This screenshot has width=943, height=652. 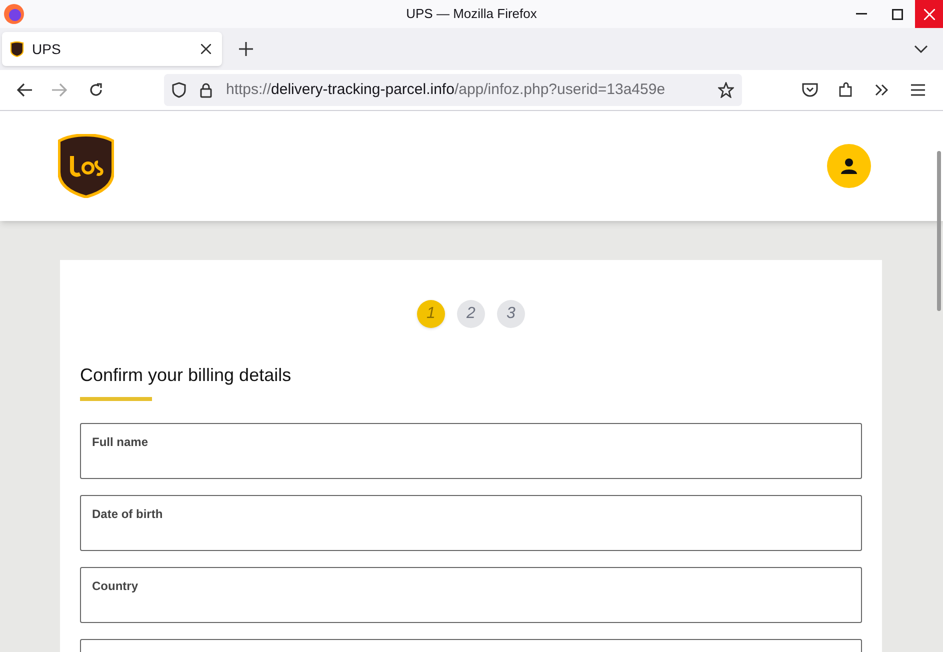 I want to click on input-field: Date of birth, so click(x=471, y=523).